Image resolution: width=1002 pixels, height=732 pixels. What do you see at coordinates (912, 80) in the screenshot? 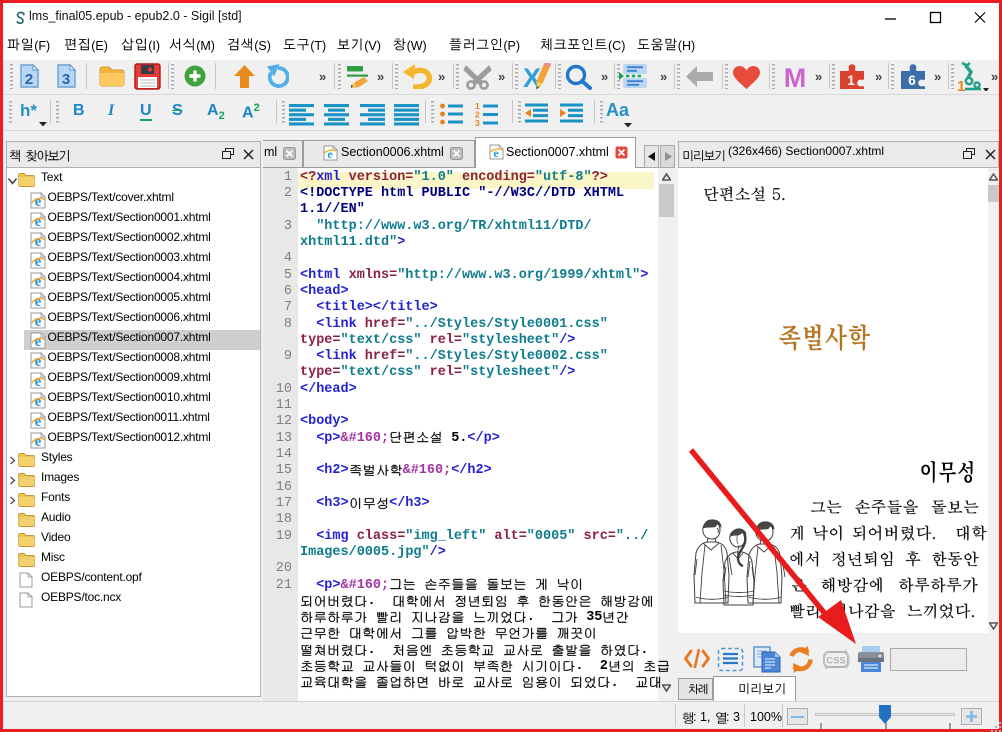
I see `svg-text: 6` at bounding box center [912, 80].